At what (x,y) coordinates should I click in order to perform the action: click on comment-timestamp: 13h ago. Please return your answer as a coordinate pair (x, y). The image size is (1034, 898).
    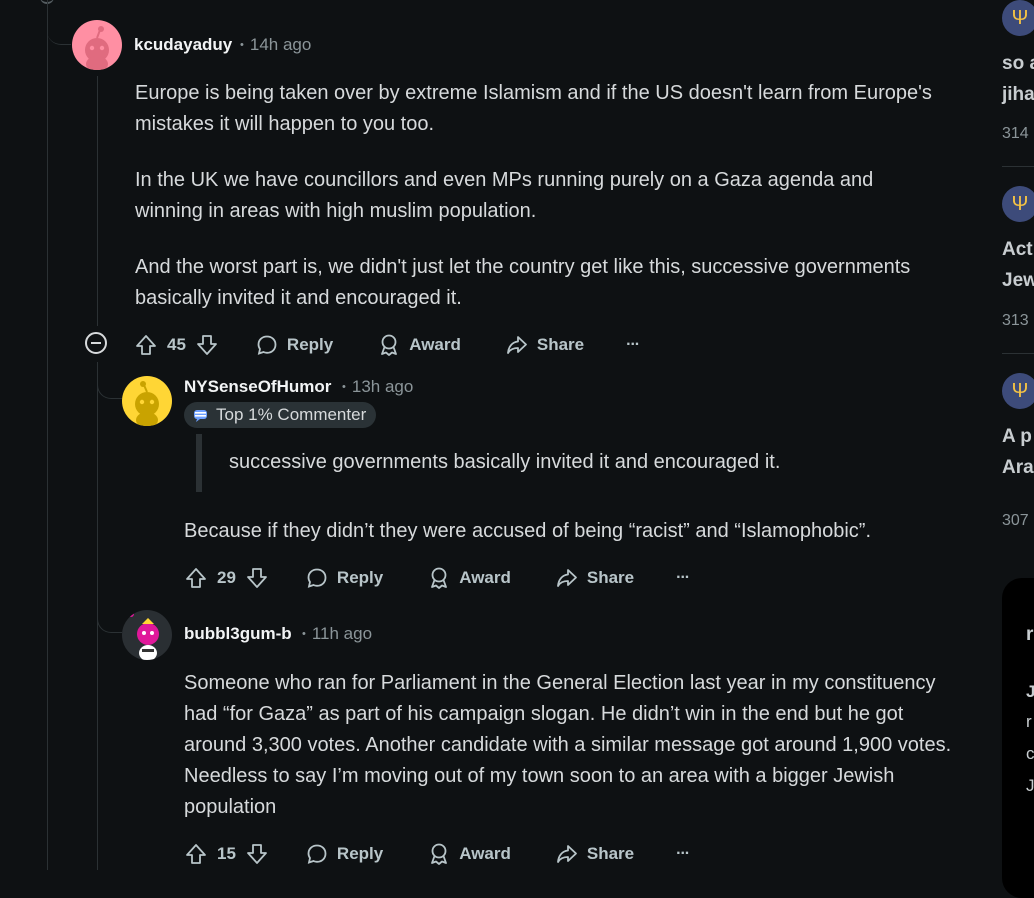
    Looking at the image, I should click on (382, 386).